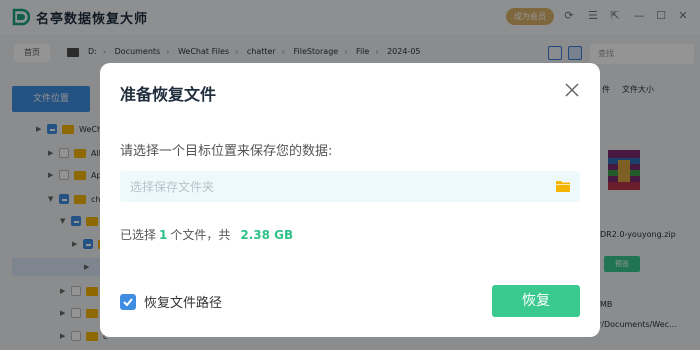 The height and width of the screenshot is (350, 700). I want to click on total-size: 2.38 GB, so click(267, 235).